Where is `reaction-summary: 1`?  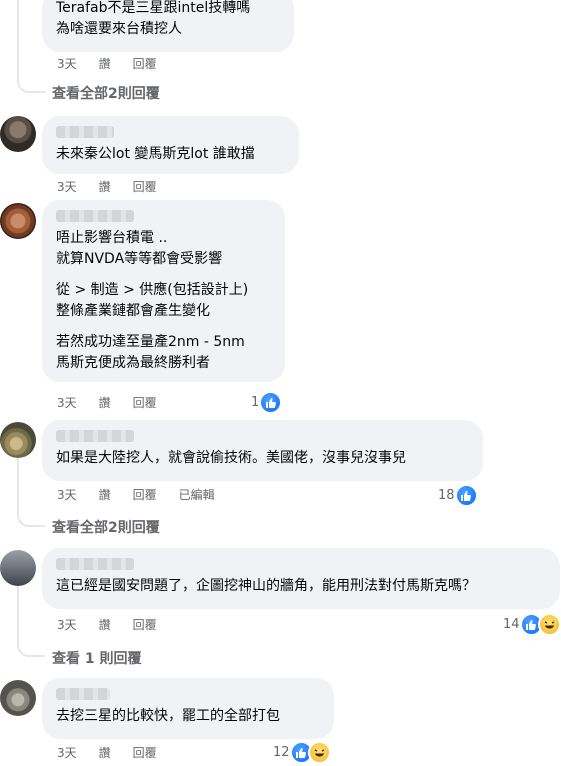 reaction-summary: 1 is located at coordinates (267, 402).